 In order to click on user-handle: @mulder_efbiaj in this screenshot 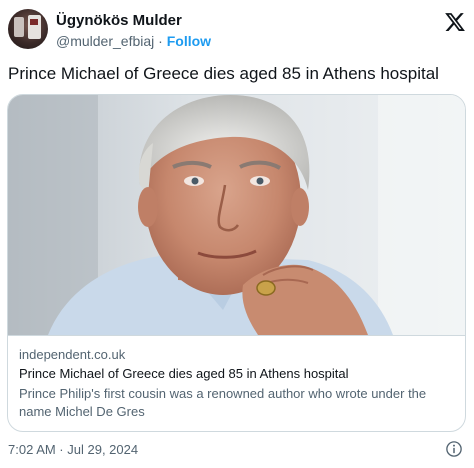, I will do `click(105, 41)`.